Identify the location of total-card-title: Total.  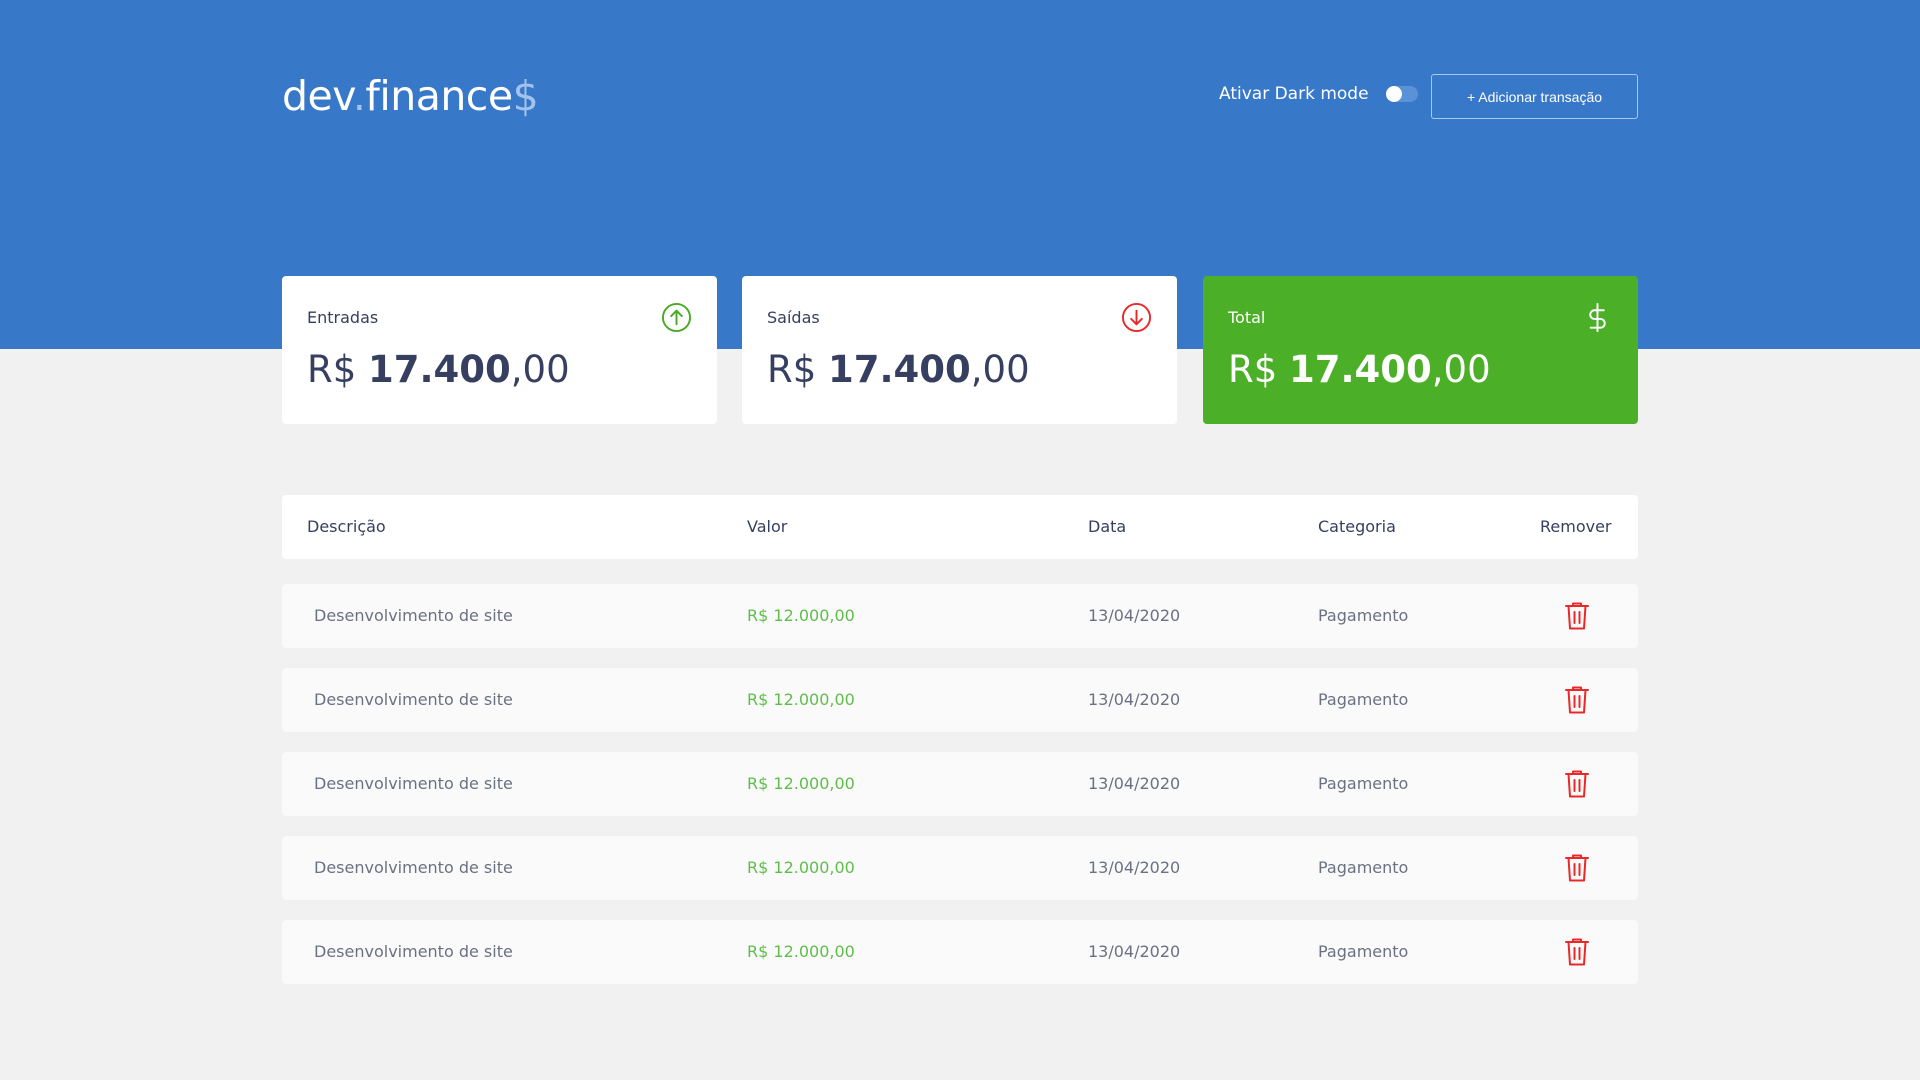
(1247, 317).